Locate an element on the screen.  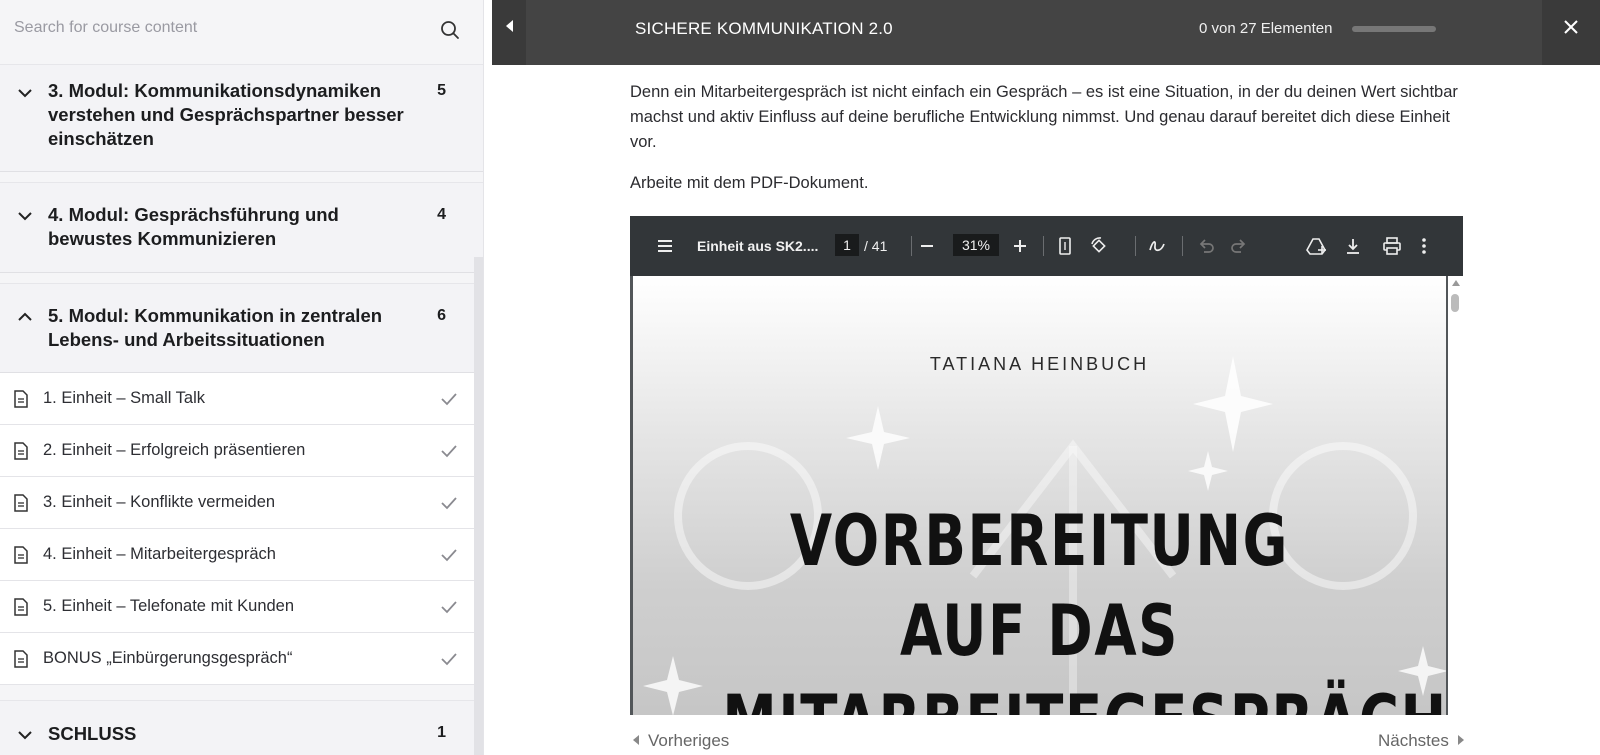
menu-icon is located at coordinates (665, 246).